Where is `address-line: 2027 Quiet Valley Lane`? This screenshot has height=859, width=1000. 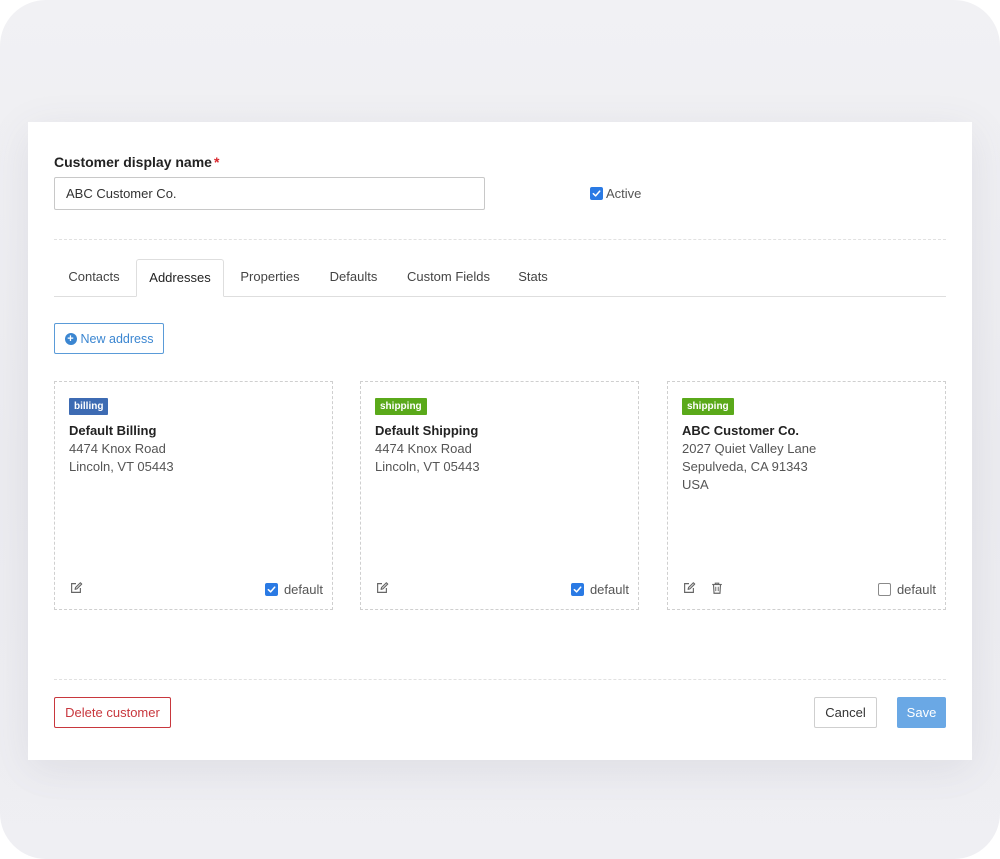
address-line: 2027 Quiet Valley Lane is located at coordinates (749, 448).